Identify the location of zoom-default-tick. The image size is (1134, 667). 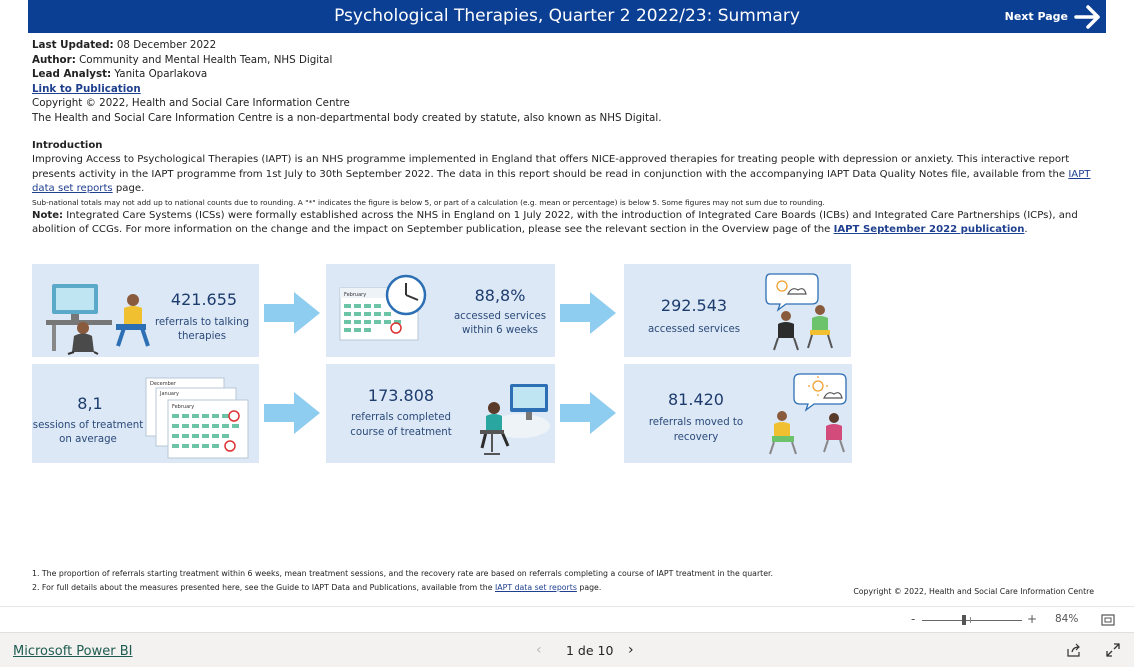
(970, 620).